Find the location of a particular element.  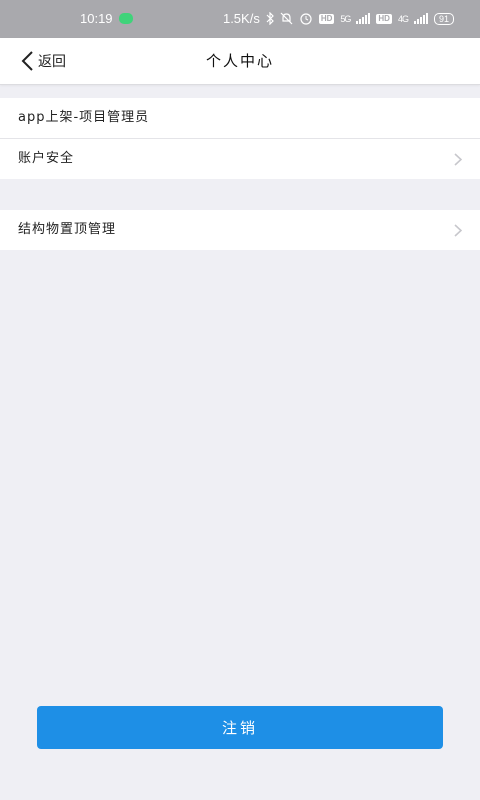

hd-badge: HD is located at coordinates (326, 18).